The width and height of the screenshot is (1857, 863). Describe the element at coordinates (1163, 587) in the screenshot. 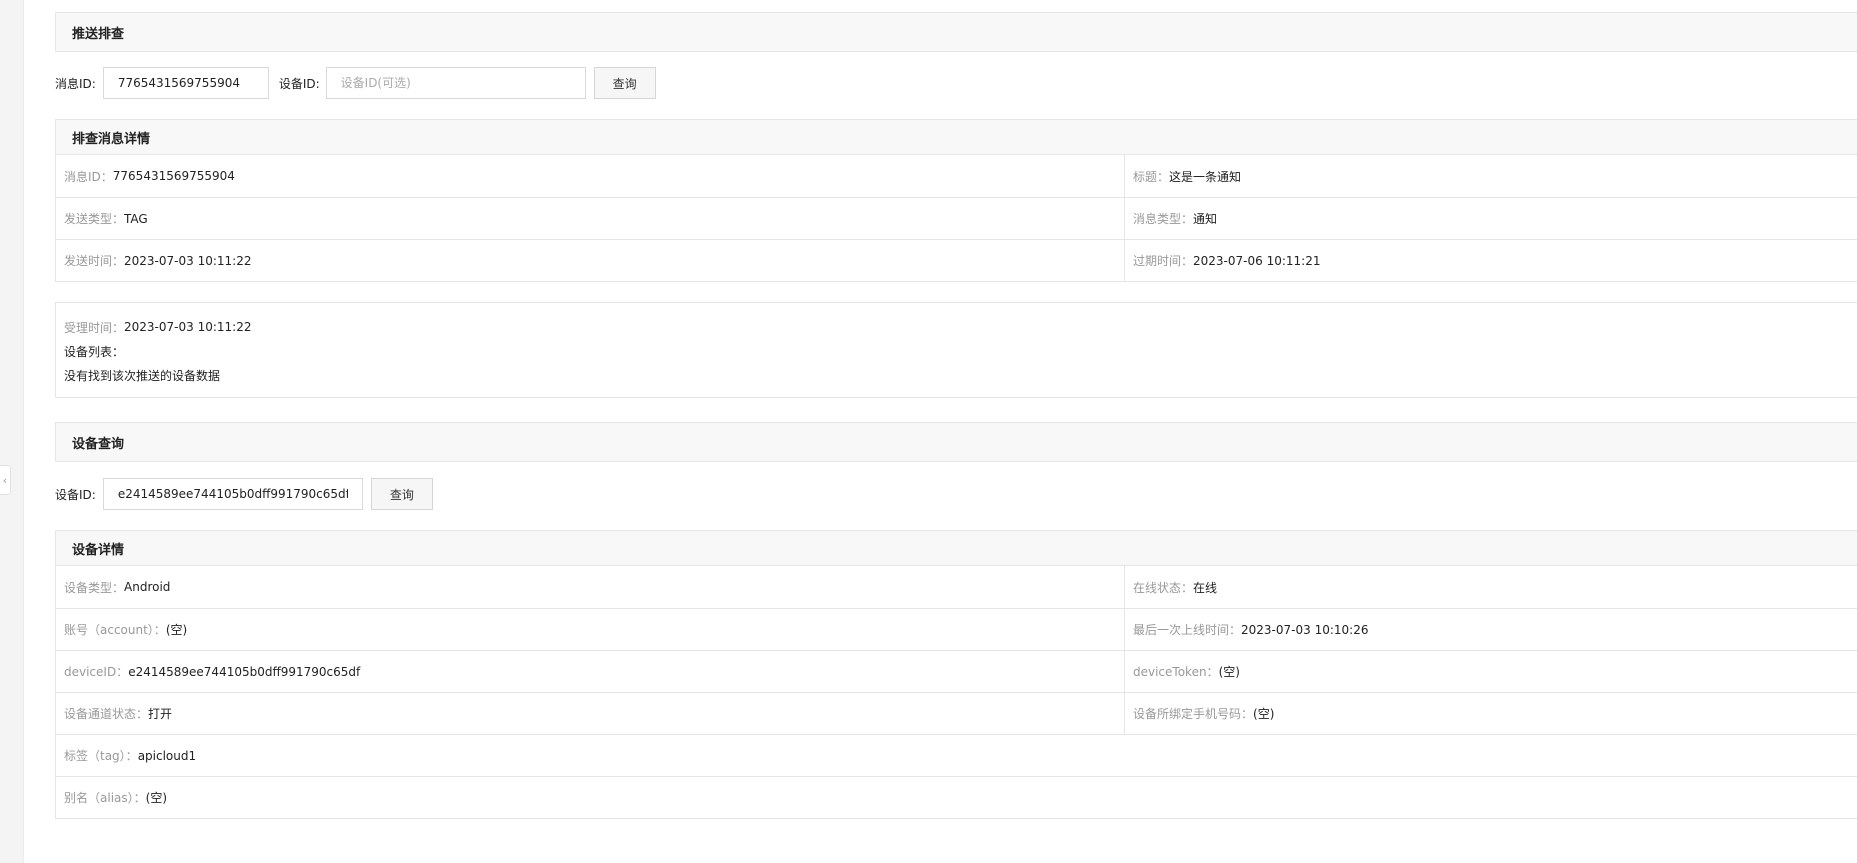

I see `cell-key: 在线状态：` at that location.